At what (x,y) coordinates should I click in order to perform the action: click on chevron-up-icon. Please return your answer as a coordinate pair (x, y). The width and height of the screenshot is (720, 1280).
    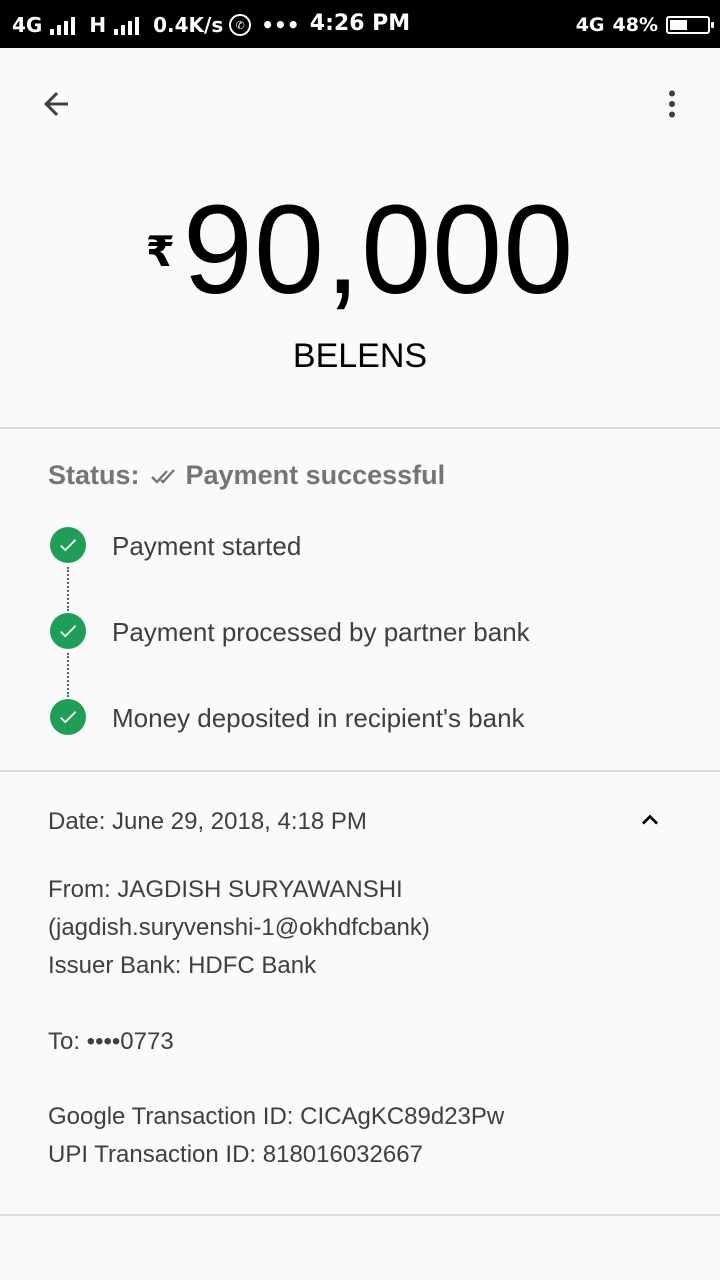
    Looking at the image, I should click on (650, 819).